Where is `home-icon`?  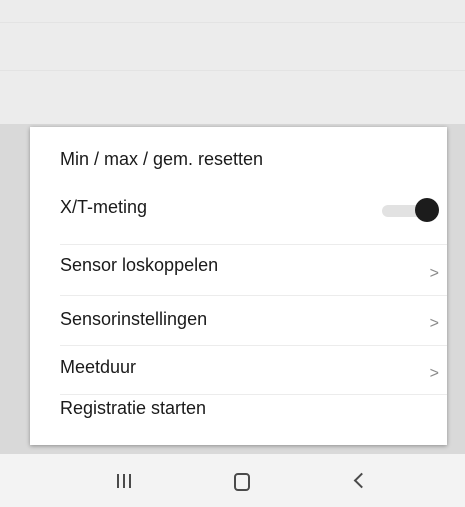
home-icon is located at coordinates (242, 482).